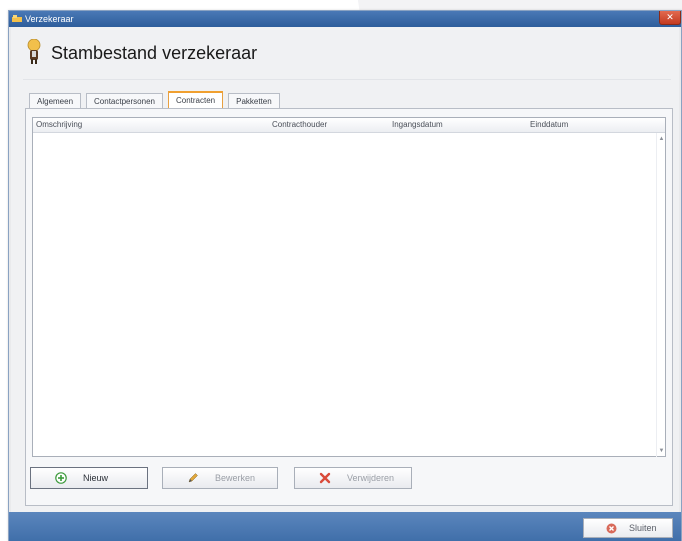 Image resolution: width=682 pixels, height=541 pixels. Describe the element at coordinates (17, 18) in the screenshot. I see `app-icon` at that location.